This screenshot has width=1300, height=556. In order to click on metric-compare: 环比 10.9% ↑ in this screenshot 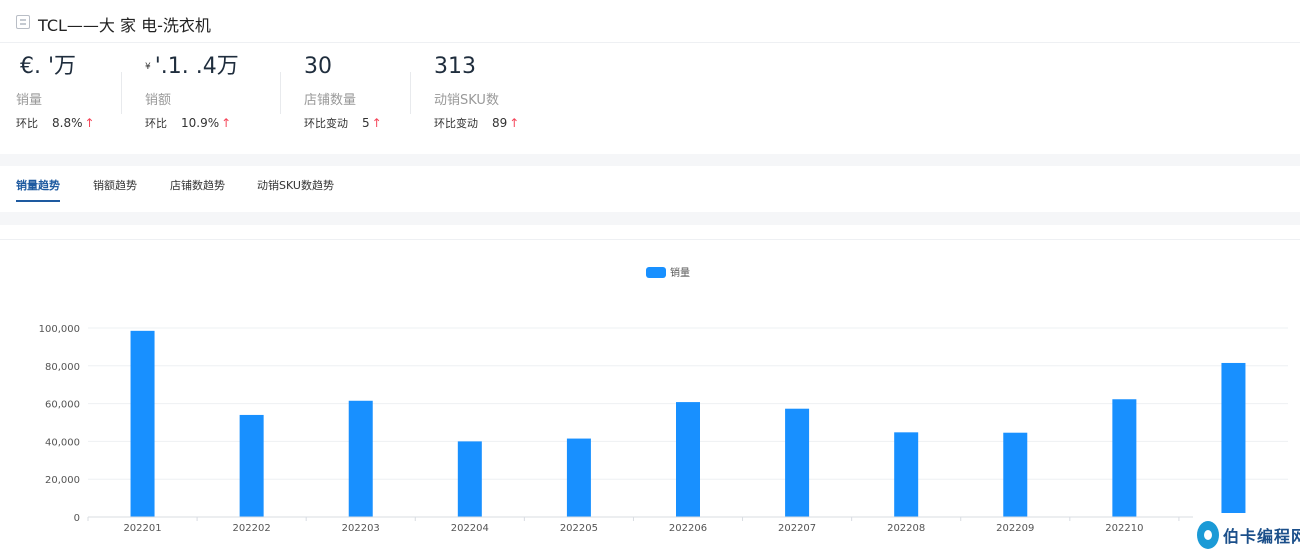, I will do `click(188, 123)`.